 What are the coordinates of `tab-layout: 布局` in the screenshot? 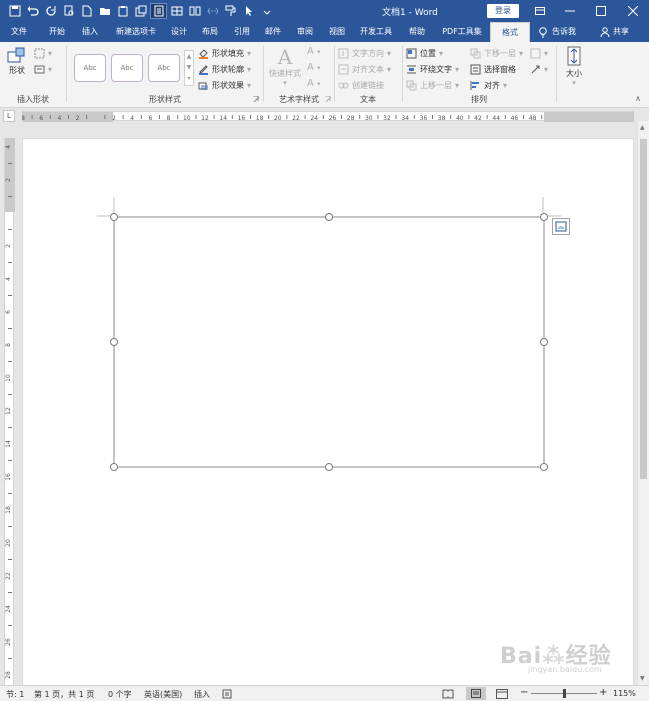 It's located at (210, 32).